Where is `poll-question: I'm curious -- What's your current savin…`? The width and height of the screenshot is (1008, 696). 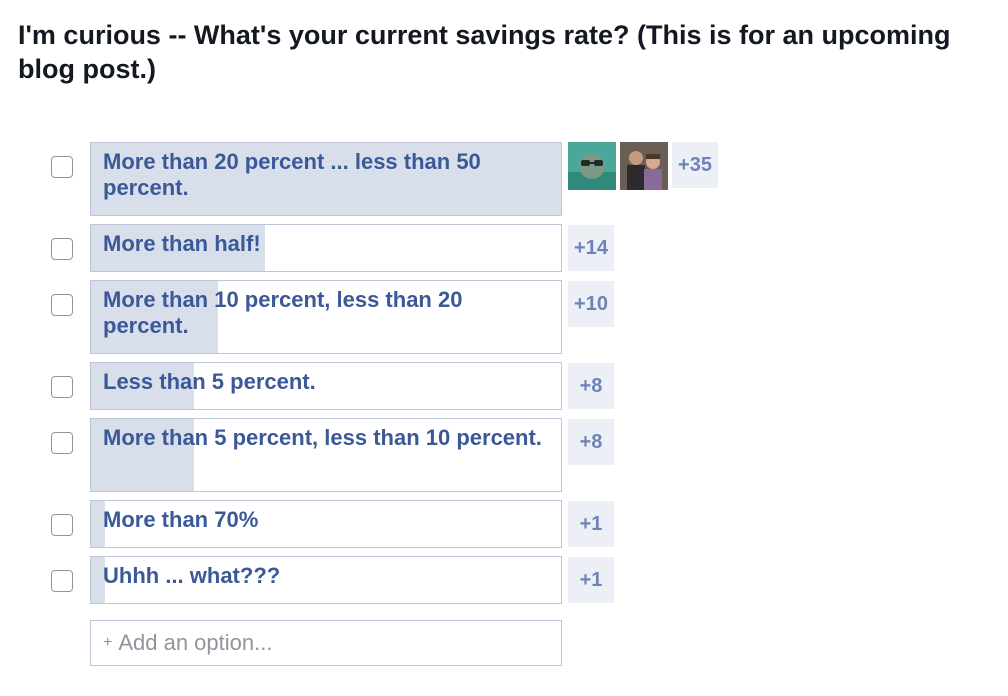 poll-question: I'm curious -- What's your current savin… is located at coordinates (484, 52).